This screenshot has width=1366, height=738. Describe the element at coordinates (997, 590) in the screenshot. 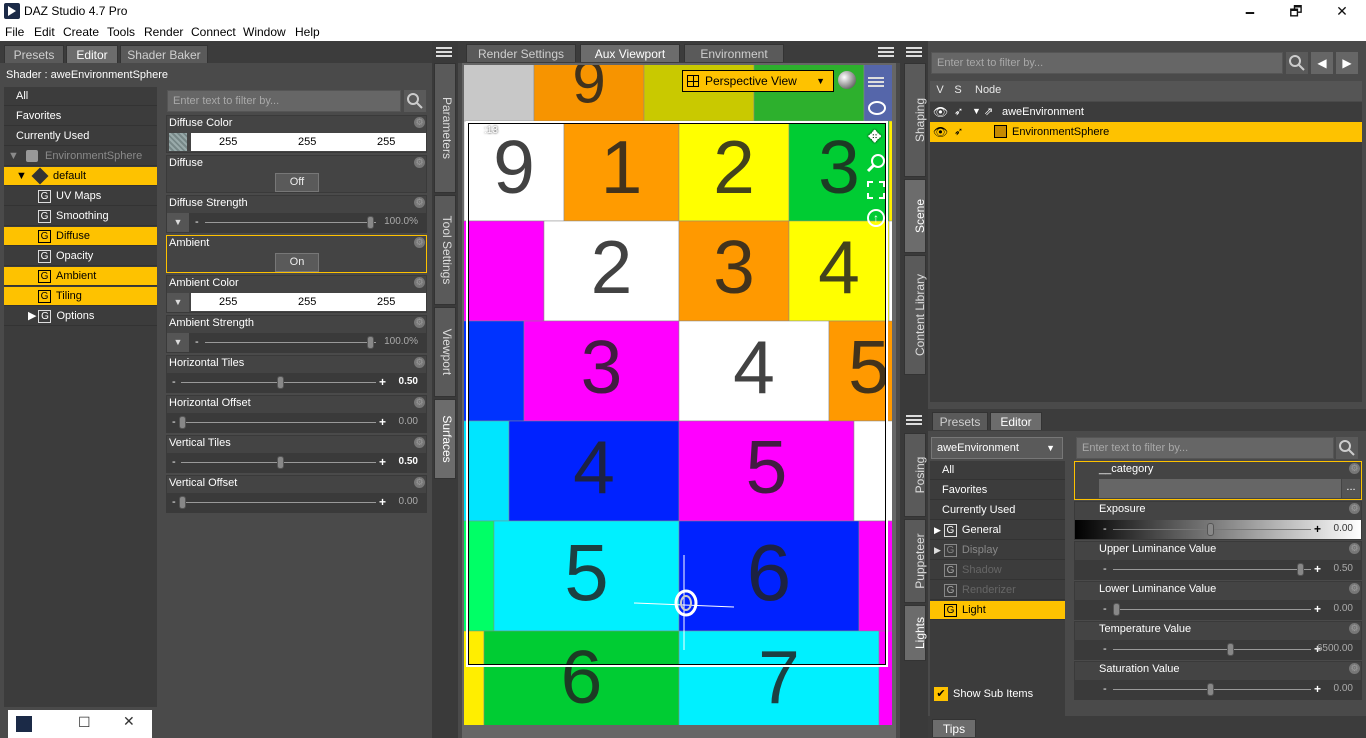

I see `group-renderizer: G Renderizer` at that location.